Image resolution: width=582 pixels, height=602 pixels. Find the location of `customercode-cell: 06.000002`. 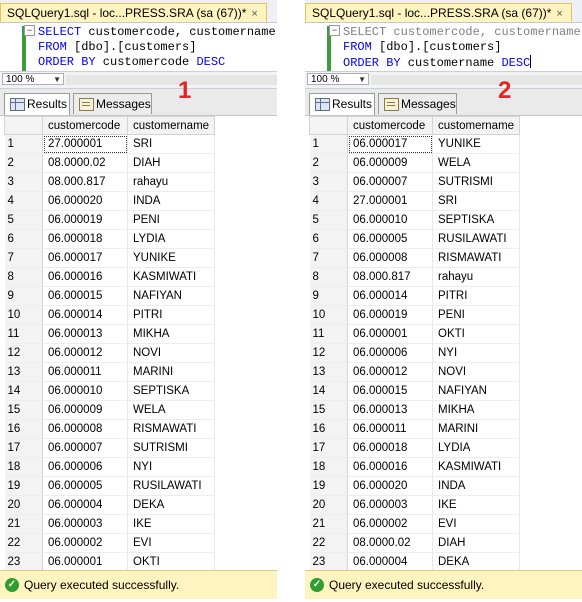

customercode-cell: 06.000002 is located at coordinates (390, 524).